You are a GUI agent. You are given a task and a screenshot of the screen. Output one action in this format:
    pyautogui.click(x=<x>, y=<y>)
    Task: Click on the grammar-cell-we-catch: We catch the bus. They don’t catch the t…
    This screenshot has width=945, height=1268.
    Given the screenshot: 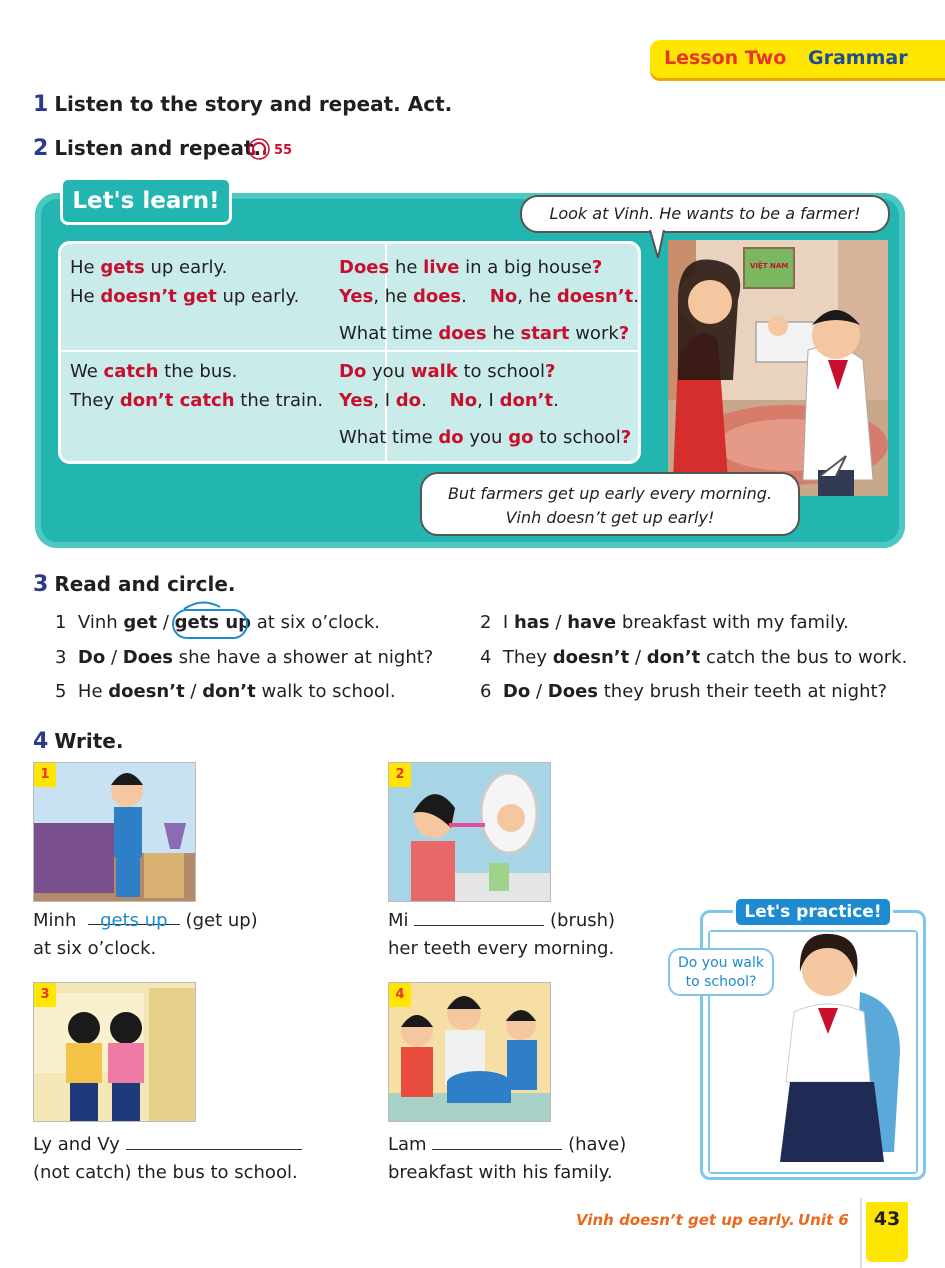 What is the action you would take?
    pyautogui.click(x=197, y=386)
    